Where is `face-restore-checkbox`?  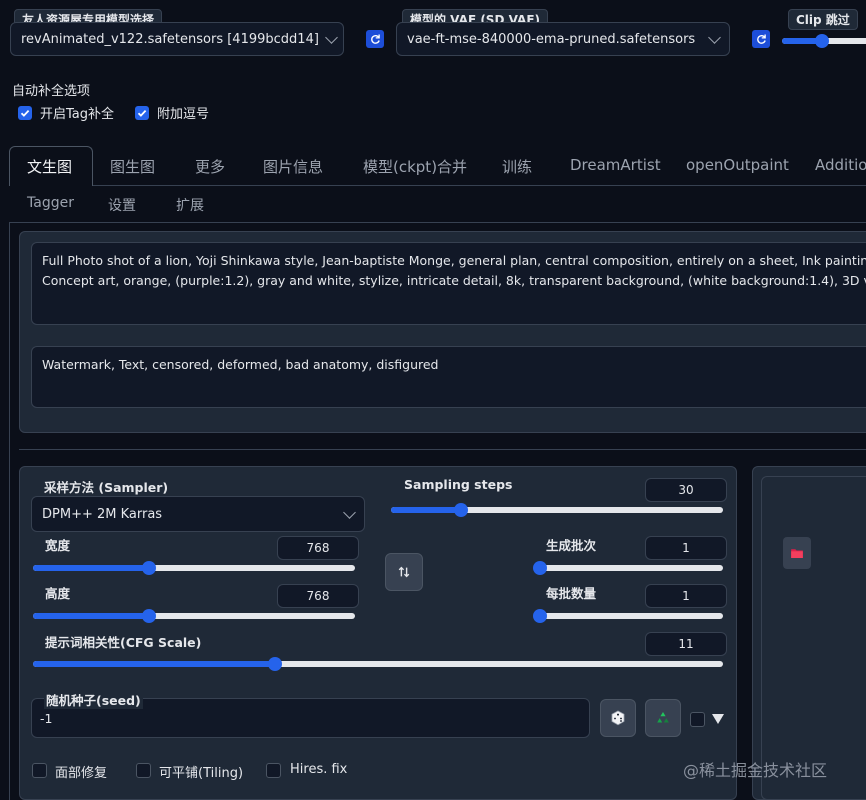
face-restore-checkbox is located at coordinates (39, 770).